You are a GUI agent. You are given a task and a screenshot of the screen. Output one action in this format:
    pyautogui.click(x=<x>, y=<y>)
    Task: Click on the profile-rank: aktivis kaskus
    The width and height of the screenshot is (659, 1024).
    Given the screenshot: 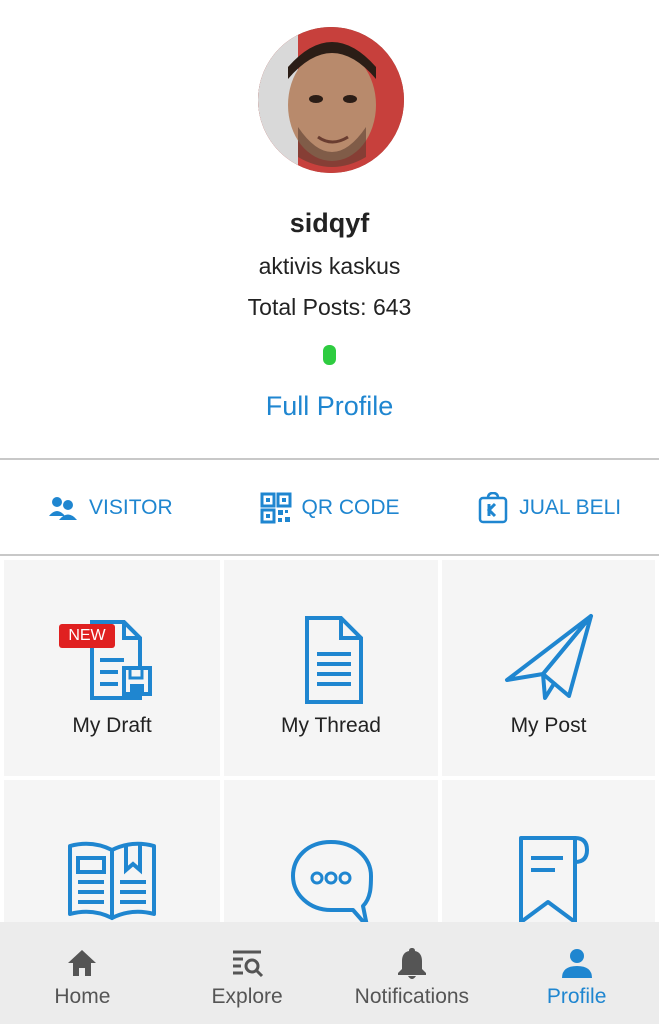 What is the action you would take?
    pyautogui.click(x=329, y=266)
    